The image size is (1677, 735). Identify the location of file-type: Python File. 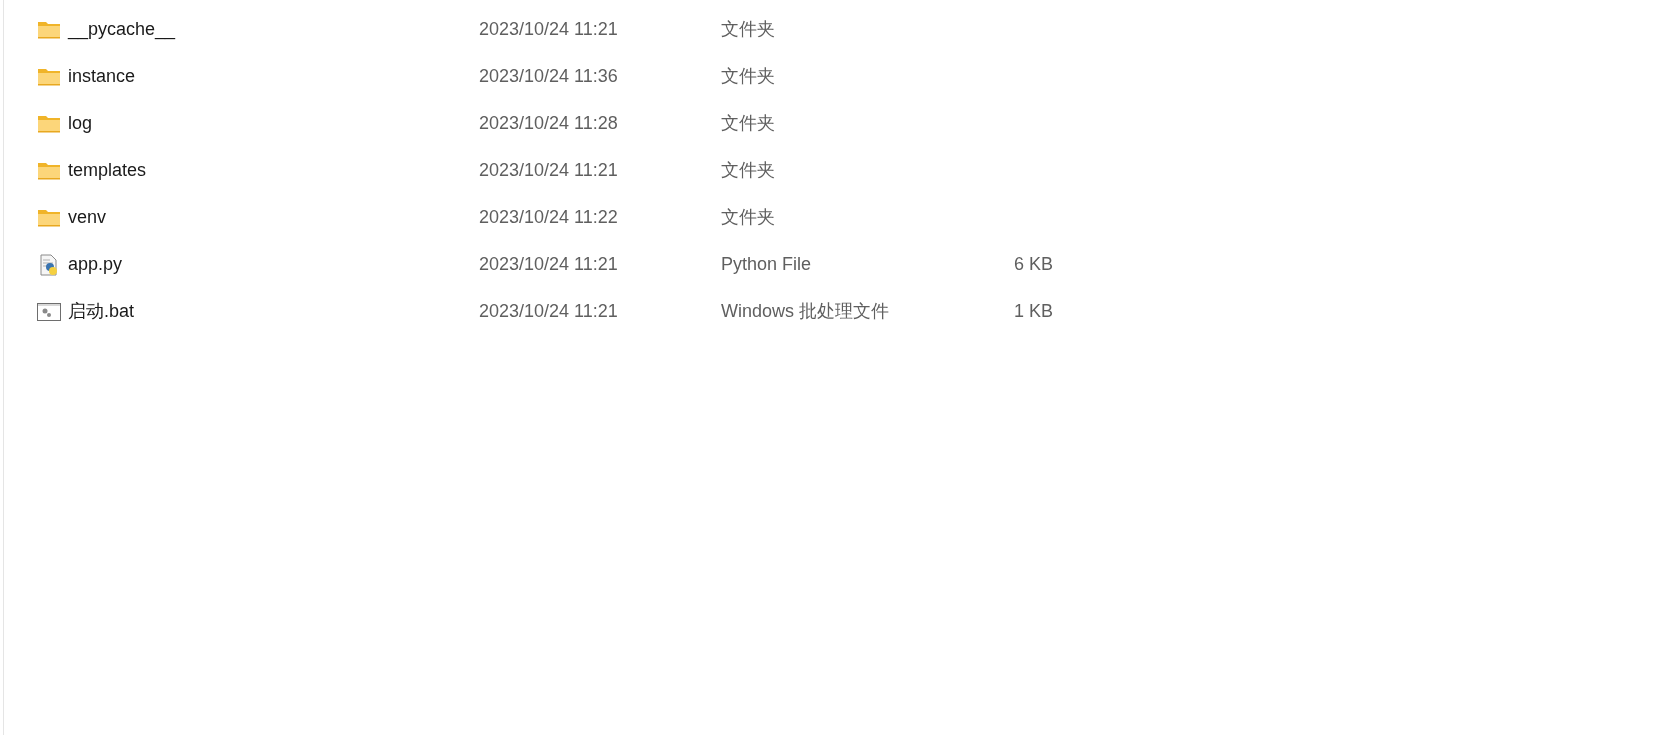
(767, 264).